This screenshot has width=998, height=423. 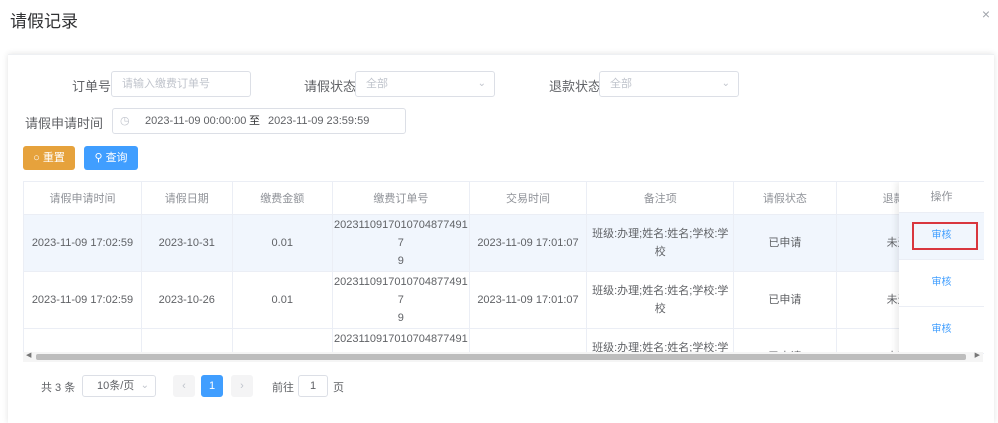 What do you see at coordinates (282, 198) in the screenshot?
I see `col-amount: 缴费金额` at bounding box center [282, 198].